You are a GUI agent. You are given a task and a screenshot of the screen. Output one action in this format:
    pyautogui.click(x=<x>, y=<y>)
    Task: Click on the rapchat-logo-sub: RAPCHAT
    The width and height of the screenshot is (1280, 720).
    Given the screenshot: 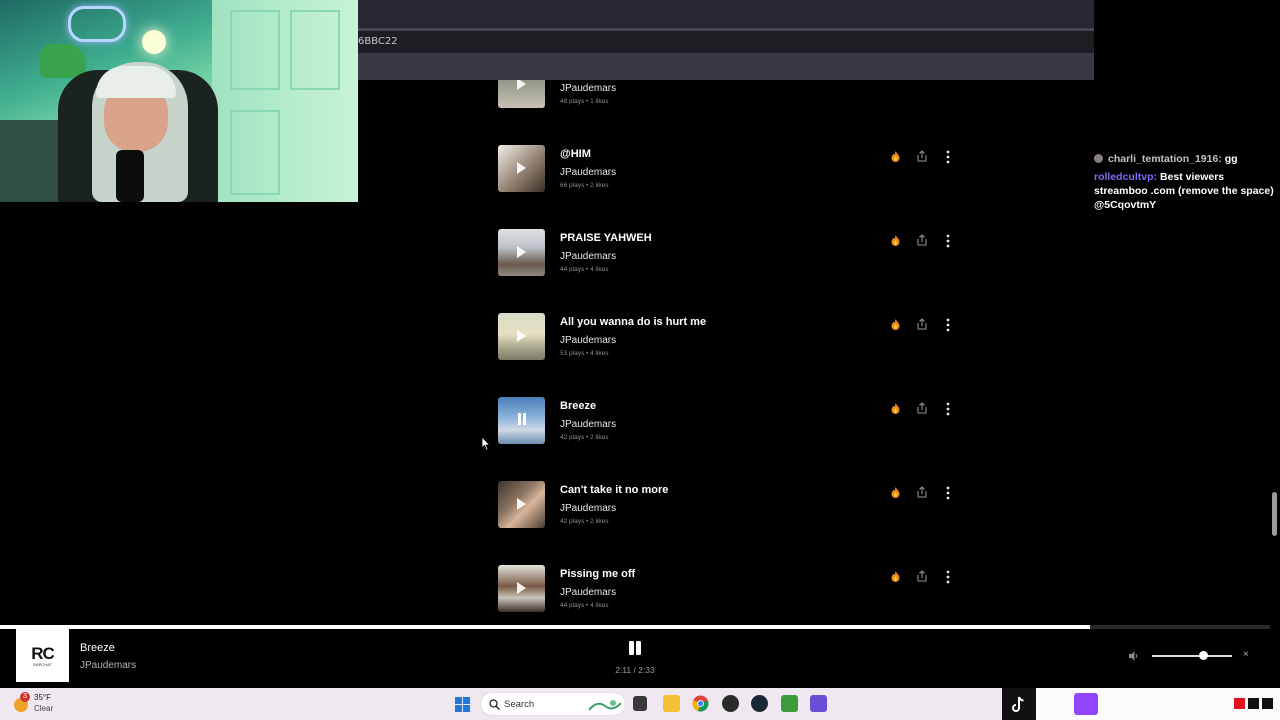 What is the action you would take?
    pyautogui.click(x=42, y=664)
    